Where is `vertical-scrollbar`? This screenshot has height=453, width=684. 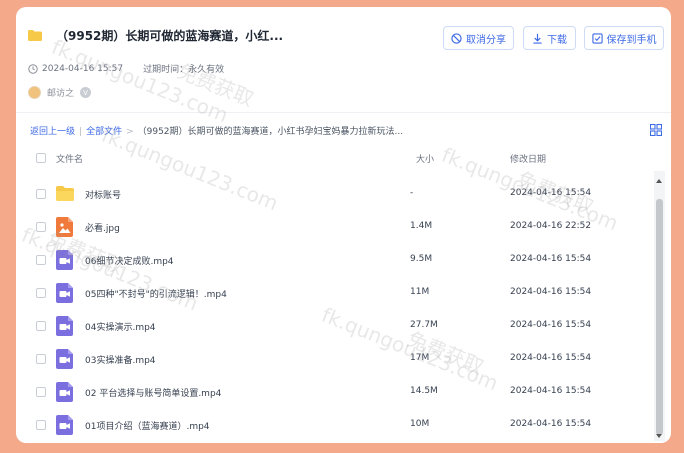
vertical-scrollbar is located at coordinates (659, 306).